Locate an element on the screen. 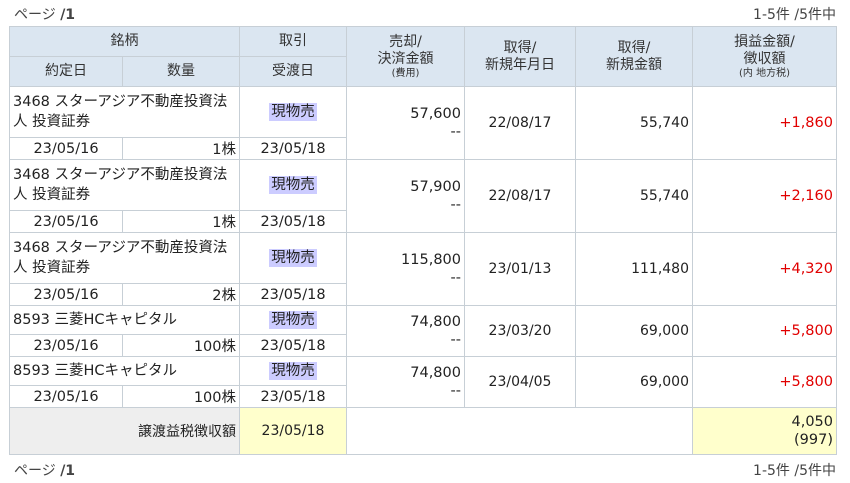  sell-amount-cell: 115,800 -- is located at coordinates (405, 269).